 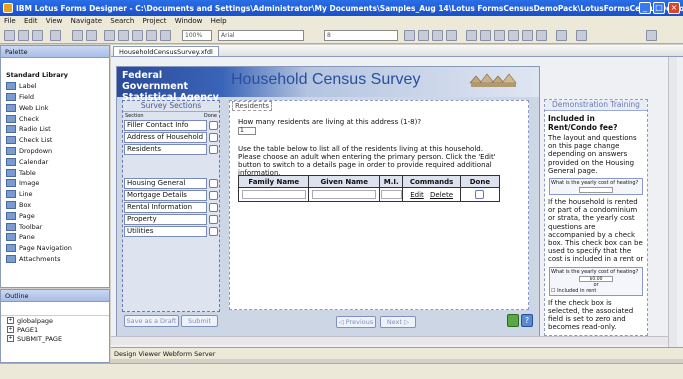 What do you see at coordinates (561, 35) in the screenshot?
I see `layout-icon` at bounding box center [561, 35].